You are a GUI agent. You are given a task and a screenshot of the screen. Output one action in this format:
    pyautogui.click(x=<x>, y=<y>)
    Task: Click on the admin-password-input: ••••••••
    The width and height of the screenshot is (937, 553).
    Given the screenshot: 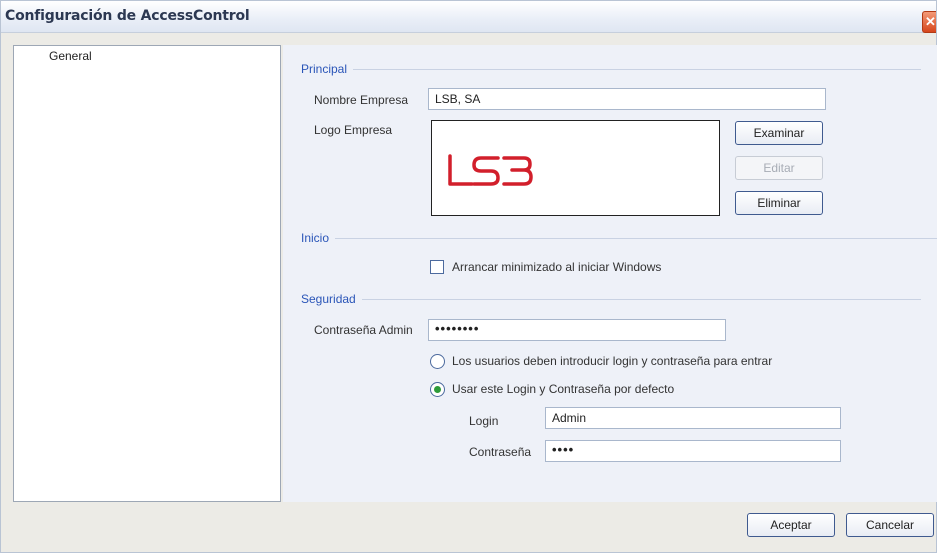 What is the action you would take?
    pyautogui.click(x=577, y=330)
    